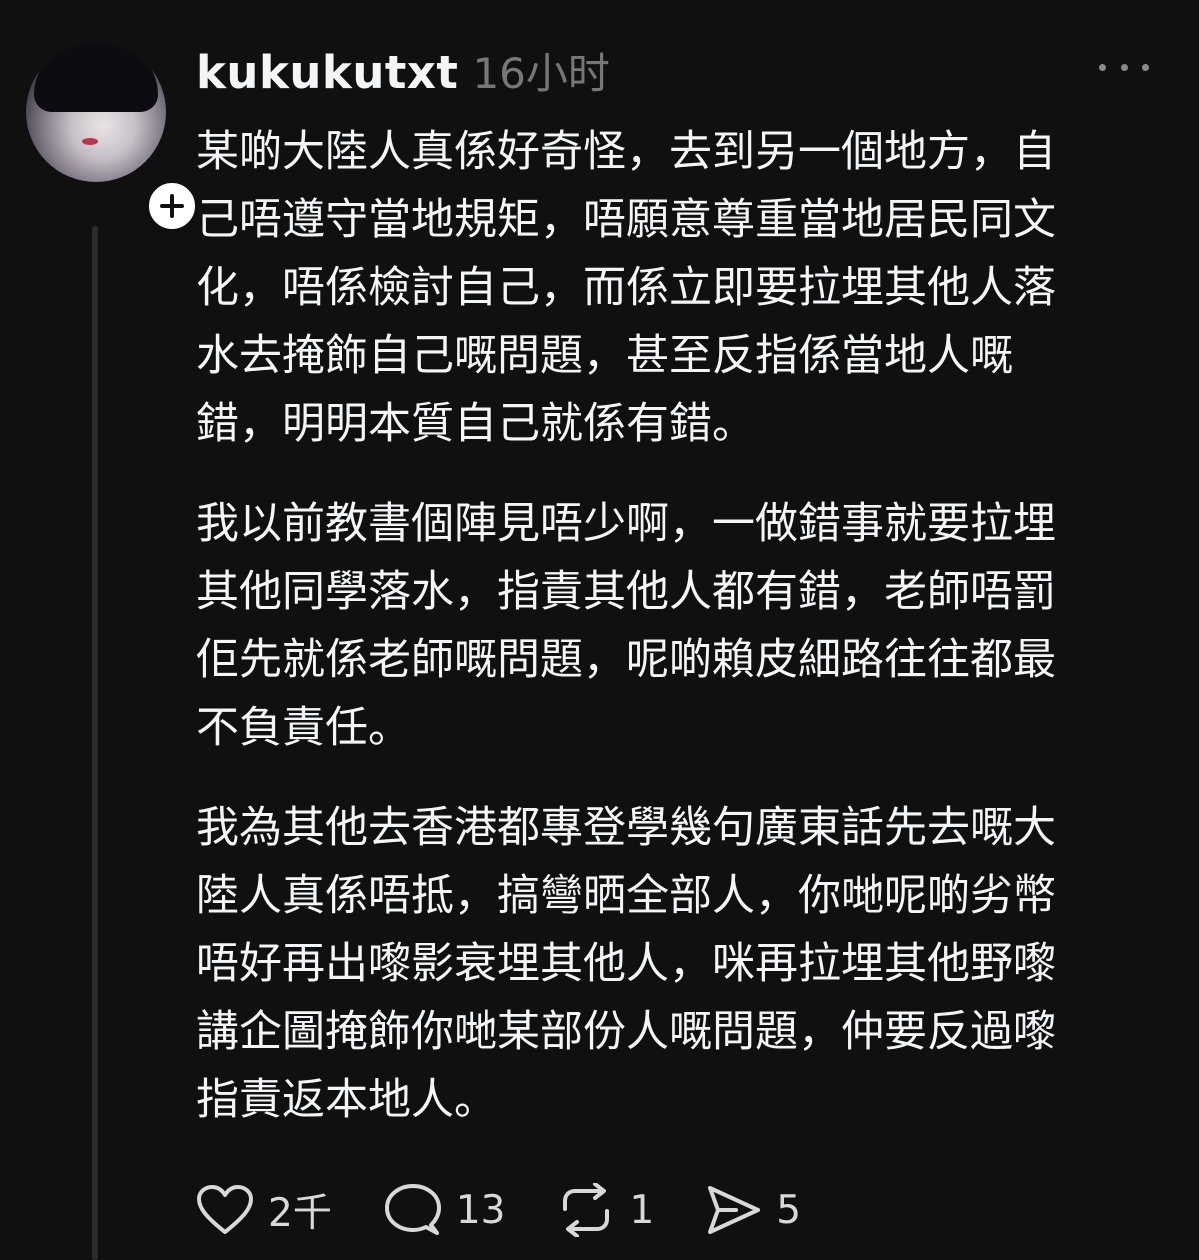 This screenshot has width=1199, height=1260. Describe the element at coordinates (789, 1210) in the screenshot. I see `share-count: 5` at that location.